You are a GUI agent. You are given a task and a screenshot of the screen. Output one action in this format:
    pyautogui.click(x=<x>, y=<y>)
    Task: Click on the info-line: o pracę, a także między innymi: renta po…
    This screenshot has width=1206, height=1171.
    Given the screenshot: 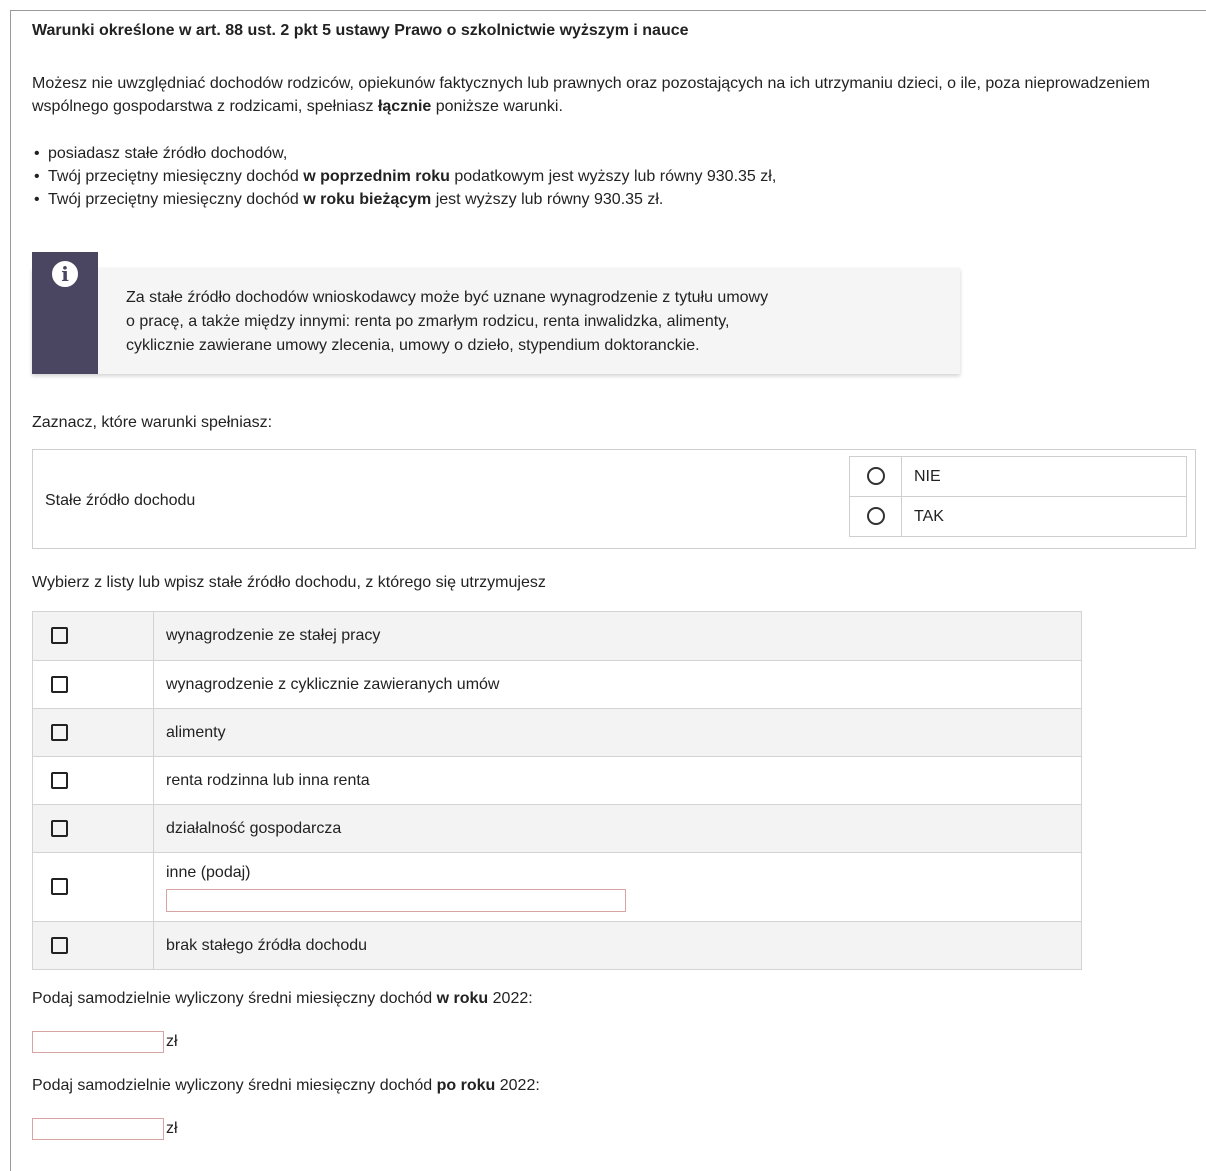 What is the action you would take?
    pyautogui.click(x=428, y=321)
    